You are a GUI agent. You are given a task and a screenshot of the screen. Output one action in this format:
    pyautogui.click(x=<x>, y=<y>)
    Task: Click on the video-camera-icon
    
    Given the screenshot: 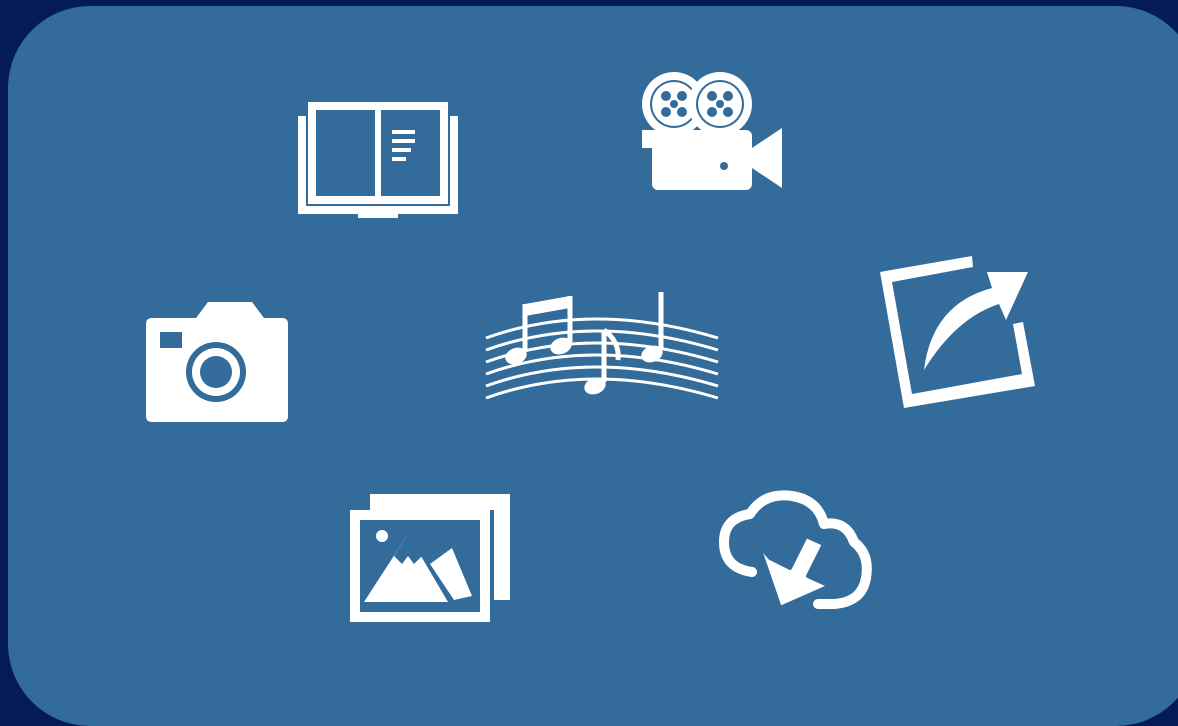 What is the action you would take?
    pyautogui.click(x=712, y=132)
    